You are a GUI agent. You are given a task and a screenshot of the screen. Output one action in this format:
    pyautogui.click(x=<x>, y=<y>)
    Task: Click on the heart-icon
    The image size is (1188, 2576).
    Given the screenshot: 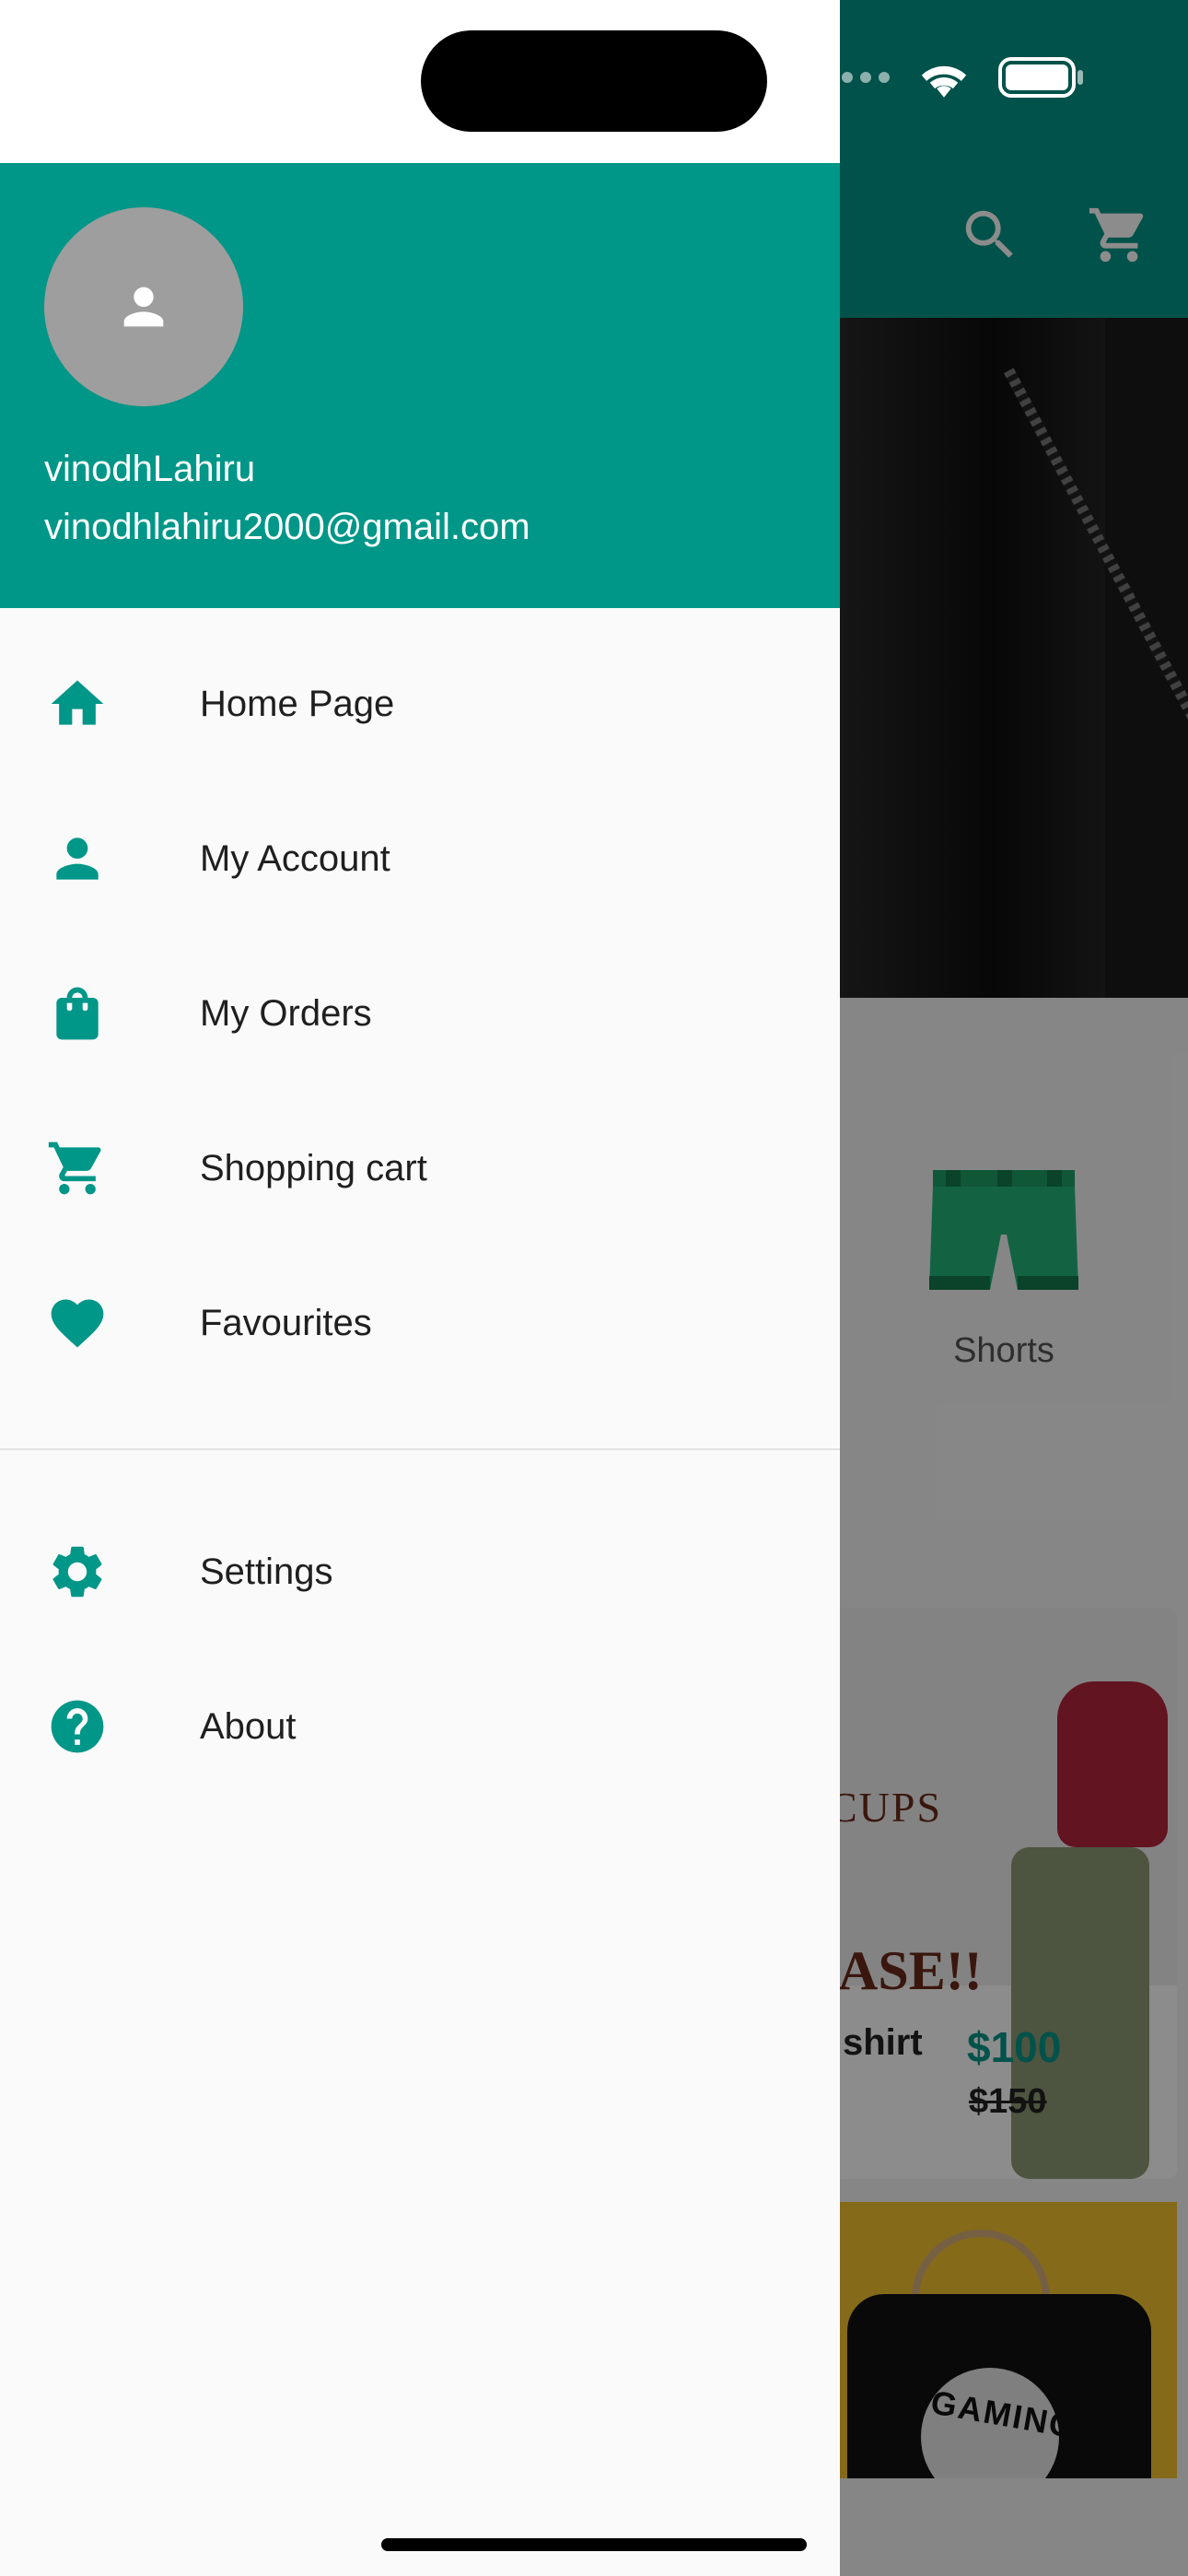 What is the action you would take?
    pyautogui.click(x=77, y=1323)
    